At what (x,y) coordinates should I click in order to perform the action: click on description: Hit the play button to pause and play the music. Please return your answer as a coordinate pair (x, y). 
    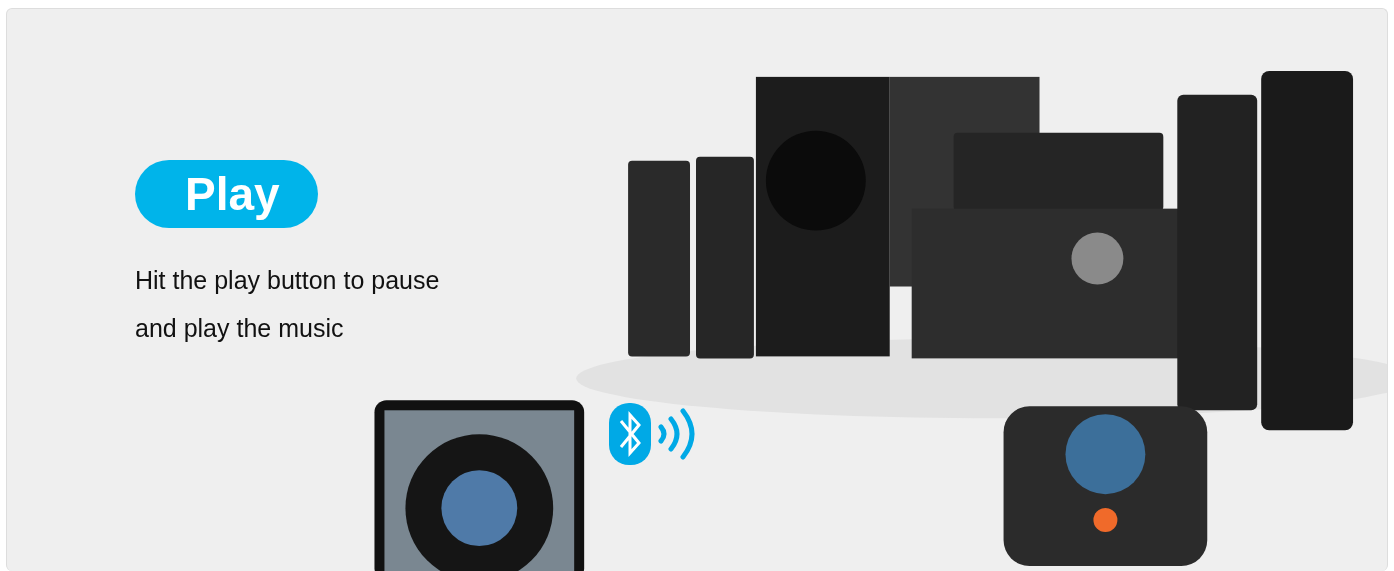
    Looking at the image, I should click on (288, 304).